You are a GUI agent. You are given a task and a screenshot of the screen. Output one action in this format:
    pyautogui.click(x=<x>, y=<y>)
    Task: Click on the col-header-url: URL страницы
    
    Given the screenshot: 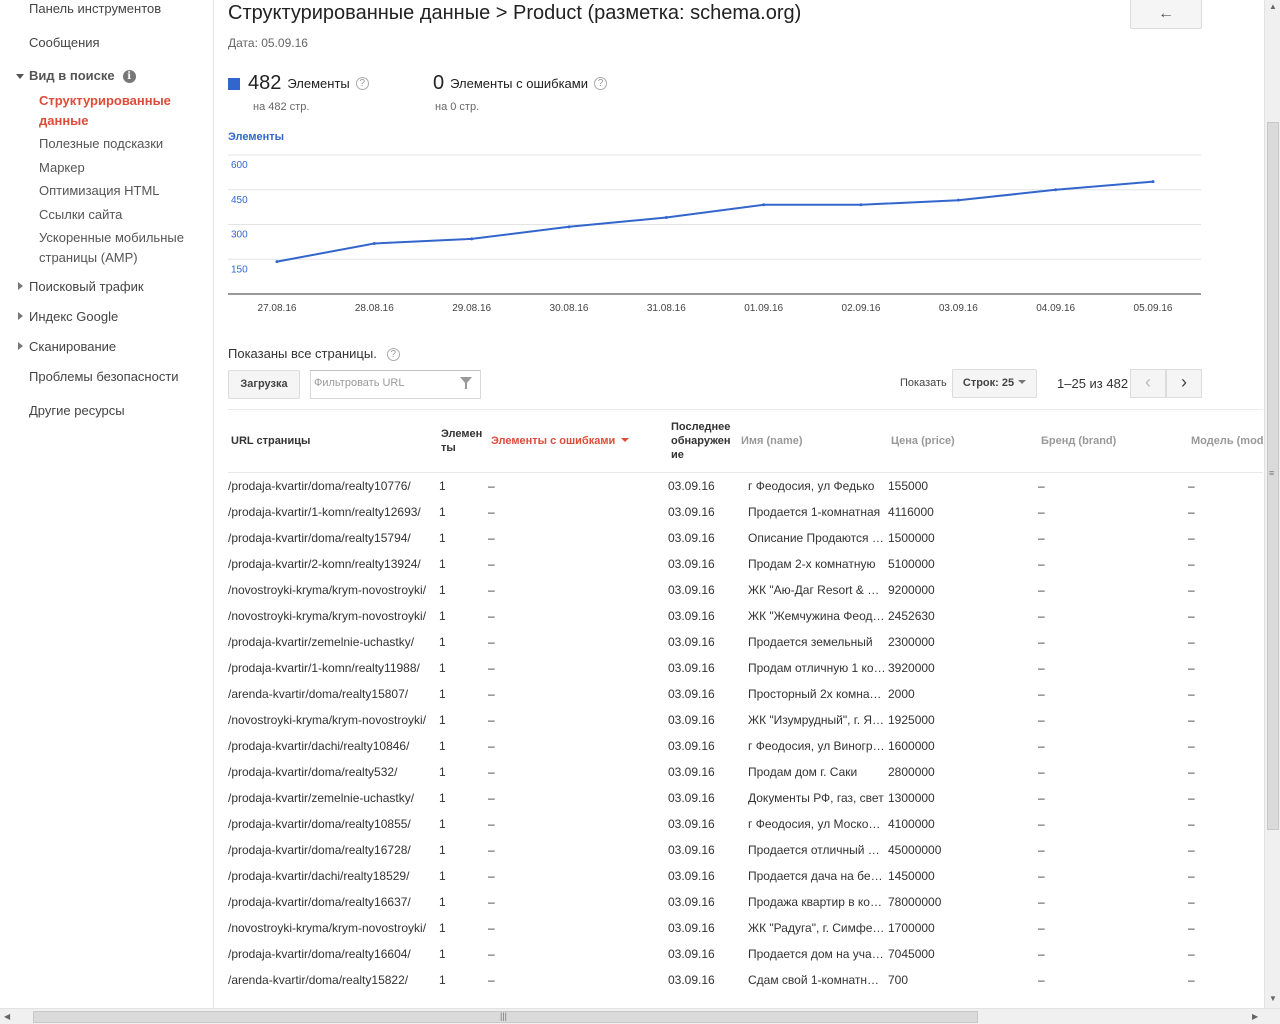 What is the action you would take?
    pyautogui.click(x=270, y=441)
    